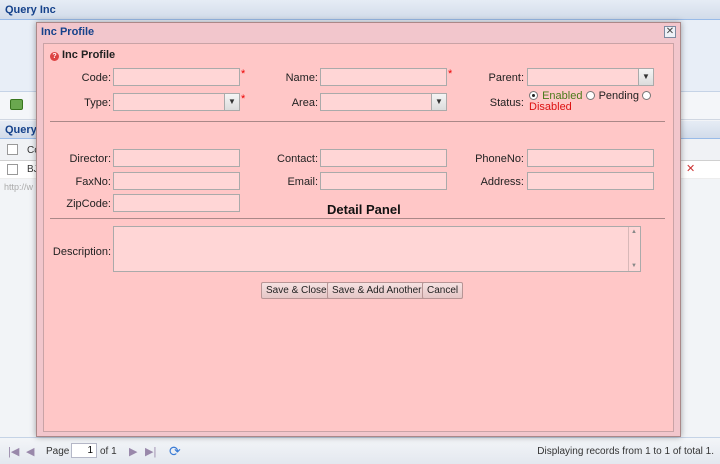  What do you see at coordinates (58, 451) in the screenshot?
I see `page-label: Page` at bounding box center [58, 451].